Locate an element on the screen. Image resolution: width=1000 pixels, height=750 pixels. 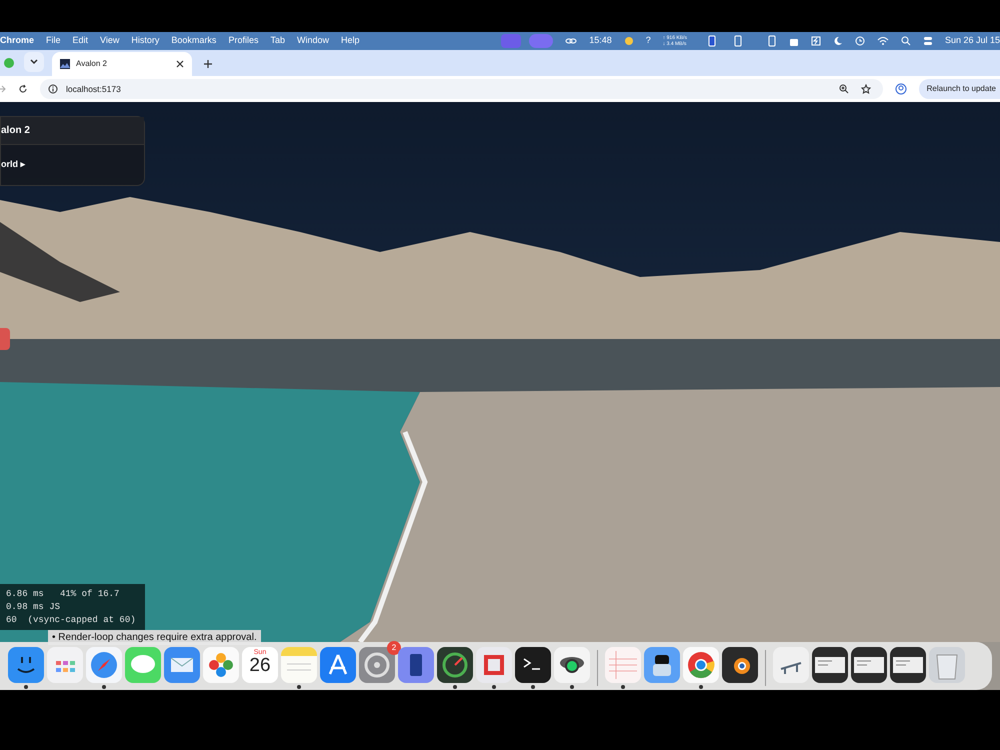
info-icon is located at coordinates (53, 89).